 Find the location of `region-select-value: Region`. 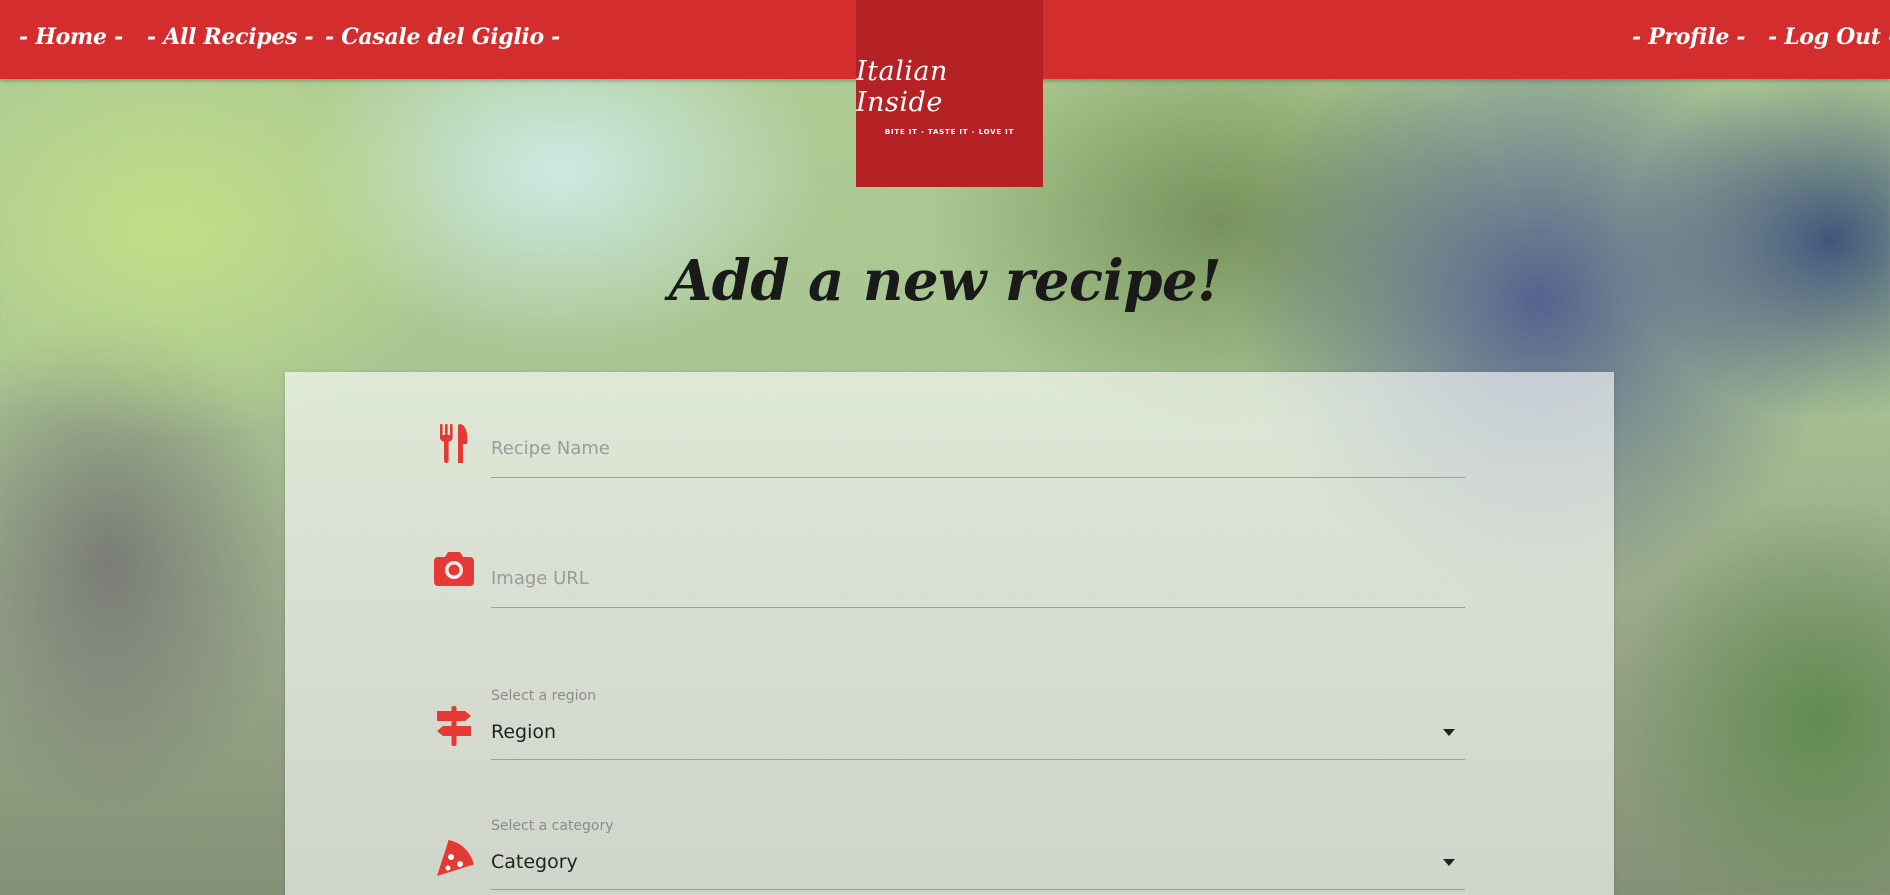

region-select-value: Region is located at coordinates (523, 732).